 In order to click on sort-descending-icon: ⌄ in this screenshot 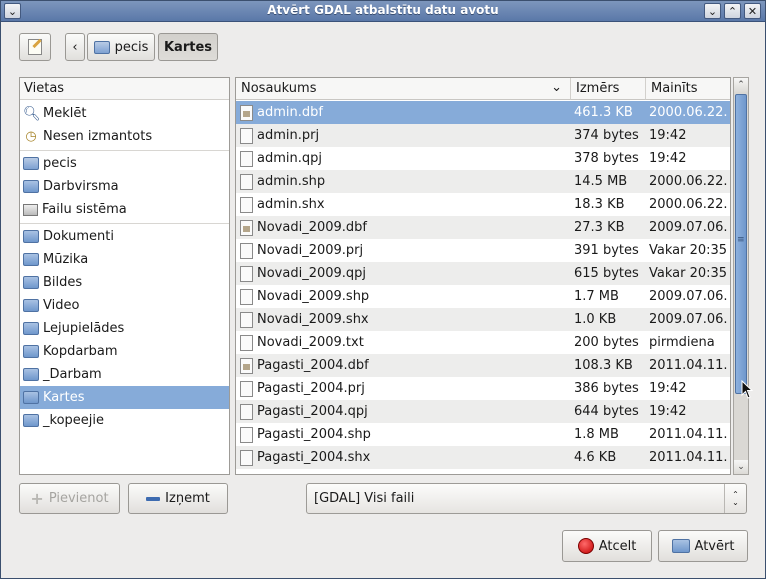, I will do `click(556, 87)`.